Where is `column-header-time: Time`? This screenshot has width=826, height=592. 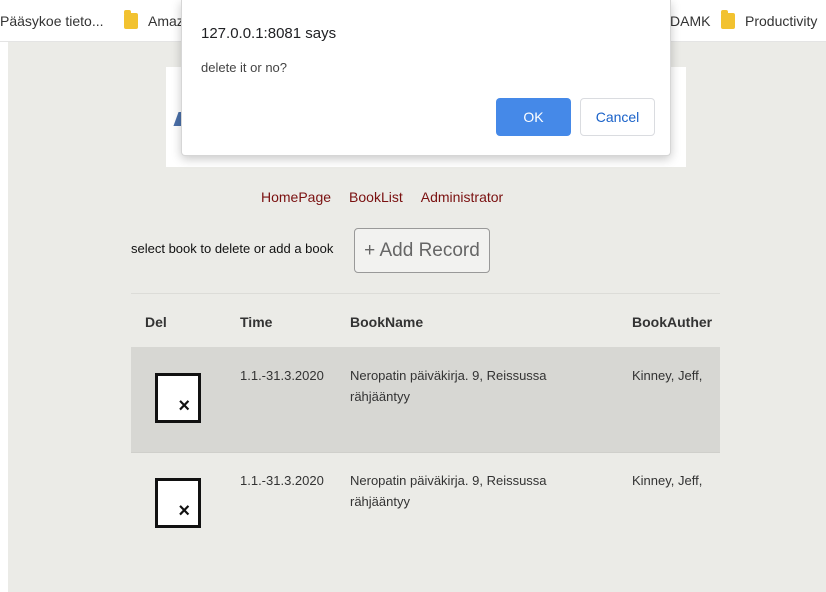
column-header-time: Time is located at coordinates (256, 322).